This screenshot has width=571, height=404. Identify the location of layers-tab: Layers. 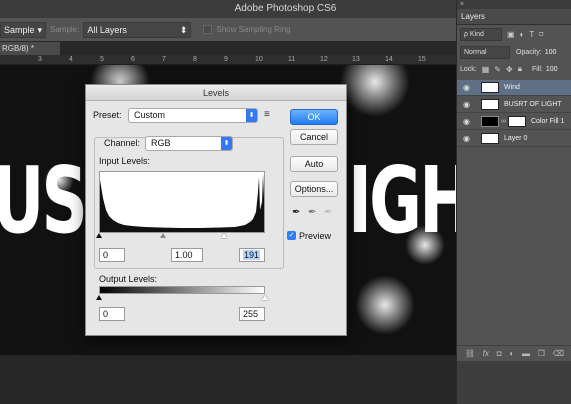
(514, 17).